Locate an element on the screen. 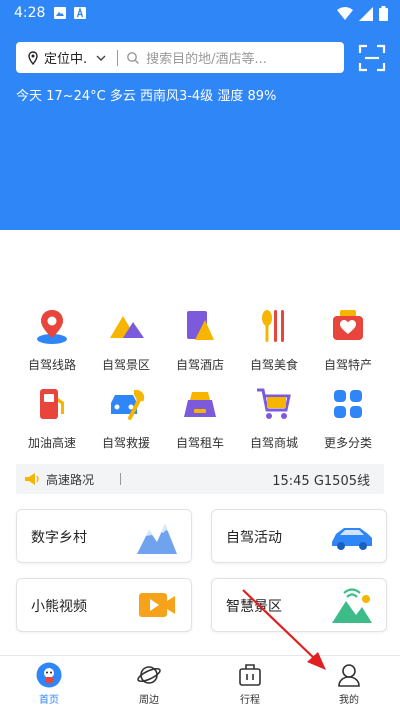  rental-car-icon is located at coordinates (200, 404).